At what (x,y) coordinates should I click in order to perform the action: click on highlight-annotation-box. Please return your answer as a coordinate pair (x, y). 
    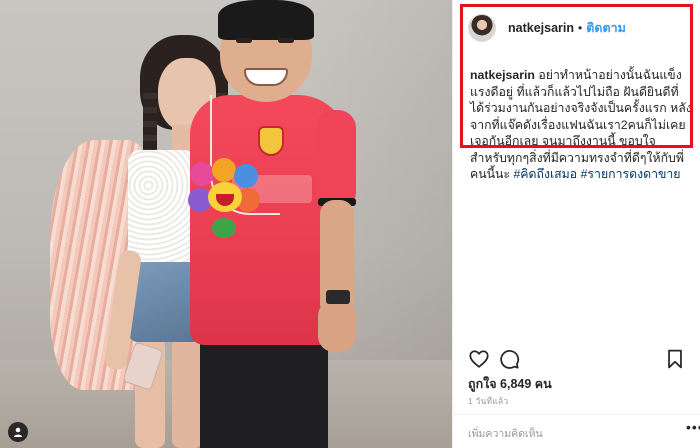
    Looking at the image, I should click on (576, 76).